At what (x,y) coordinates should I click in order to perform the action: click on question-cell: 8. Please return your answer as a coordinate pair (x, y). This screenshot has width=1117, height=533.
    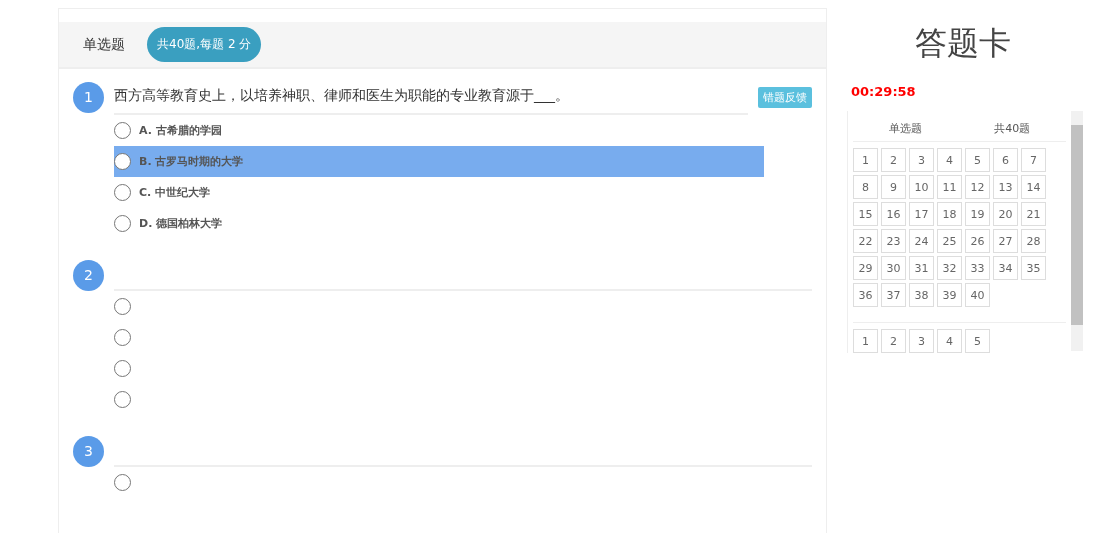
    Looking at the image, I should click on (865, 187).